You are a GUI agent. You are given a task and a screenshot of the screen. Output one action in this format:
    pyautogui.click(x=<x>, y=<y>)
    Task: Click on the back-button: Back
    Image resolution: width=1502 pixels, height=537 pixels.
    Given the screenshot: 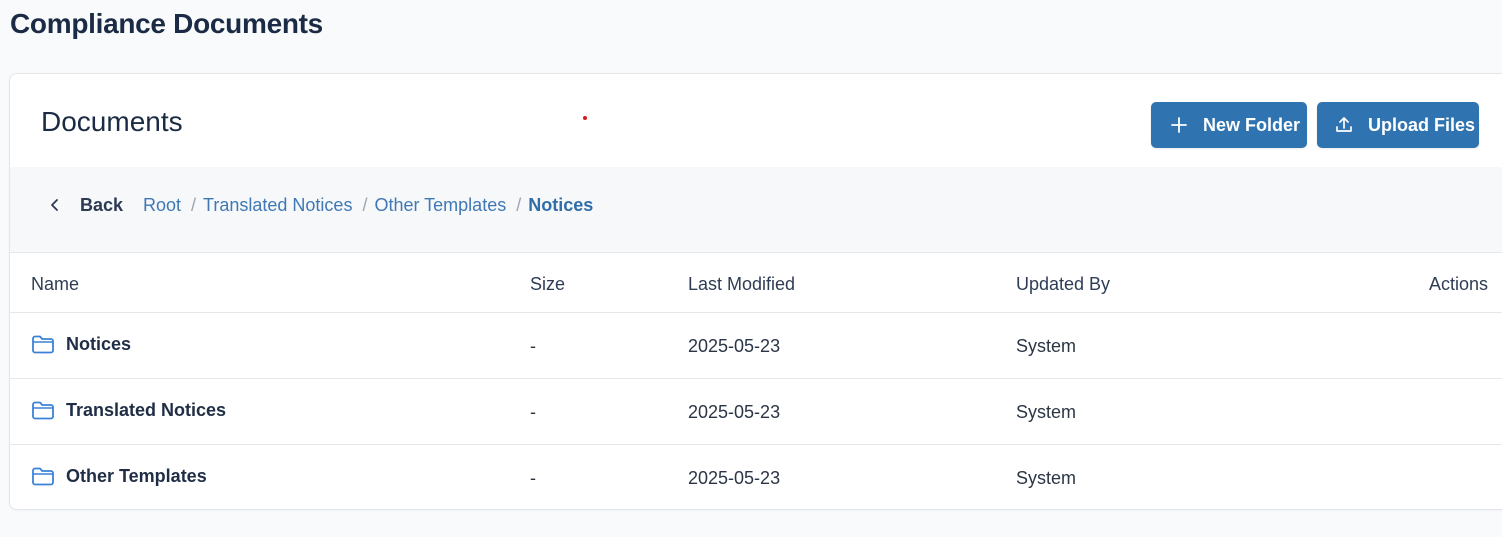 What is the action you would take?
    pyautogui.click(x=85, y=205)
    